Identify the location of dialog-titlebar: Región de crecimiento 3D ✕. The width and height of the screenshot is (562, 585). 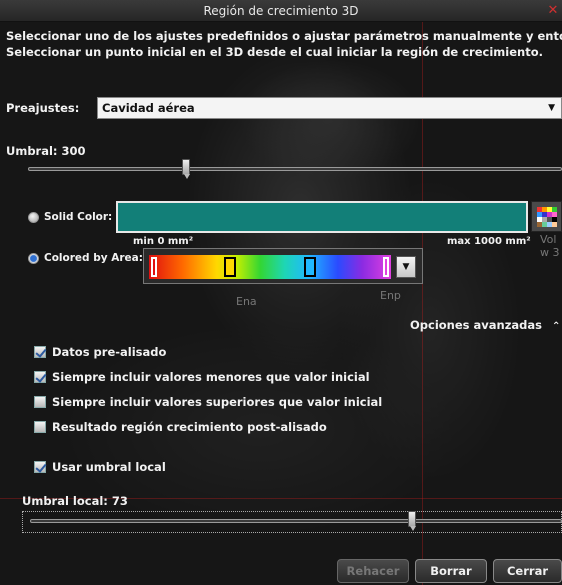
(281, 11).